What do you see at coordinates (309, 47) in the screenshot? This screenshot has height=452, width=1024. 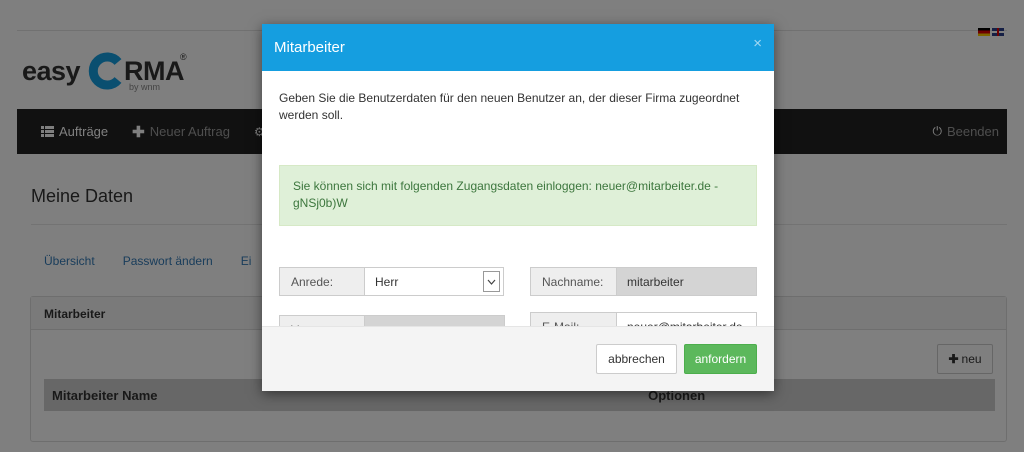 I see `modal-title: Mitarbeiter` at bounding box center [309, 47].